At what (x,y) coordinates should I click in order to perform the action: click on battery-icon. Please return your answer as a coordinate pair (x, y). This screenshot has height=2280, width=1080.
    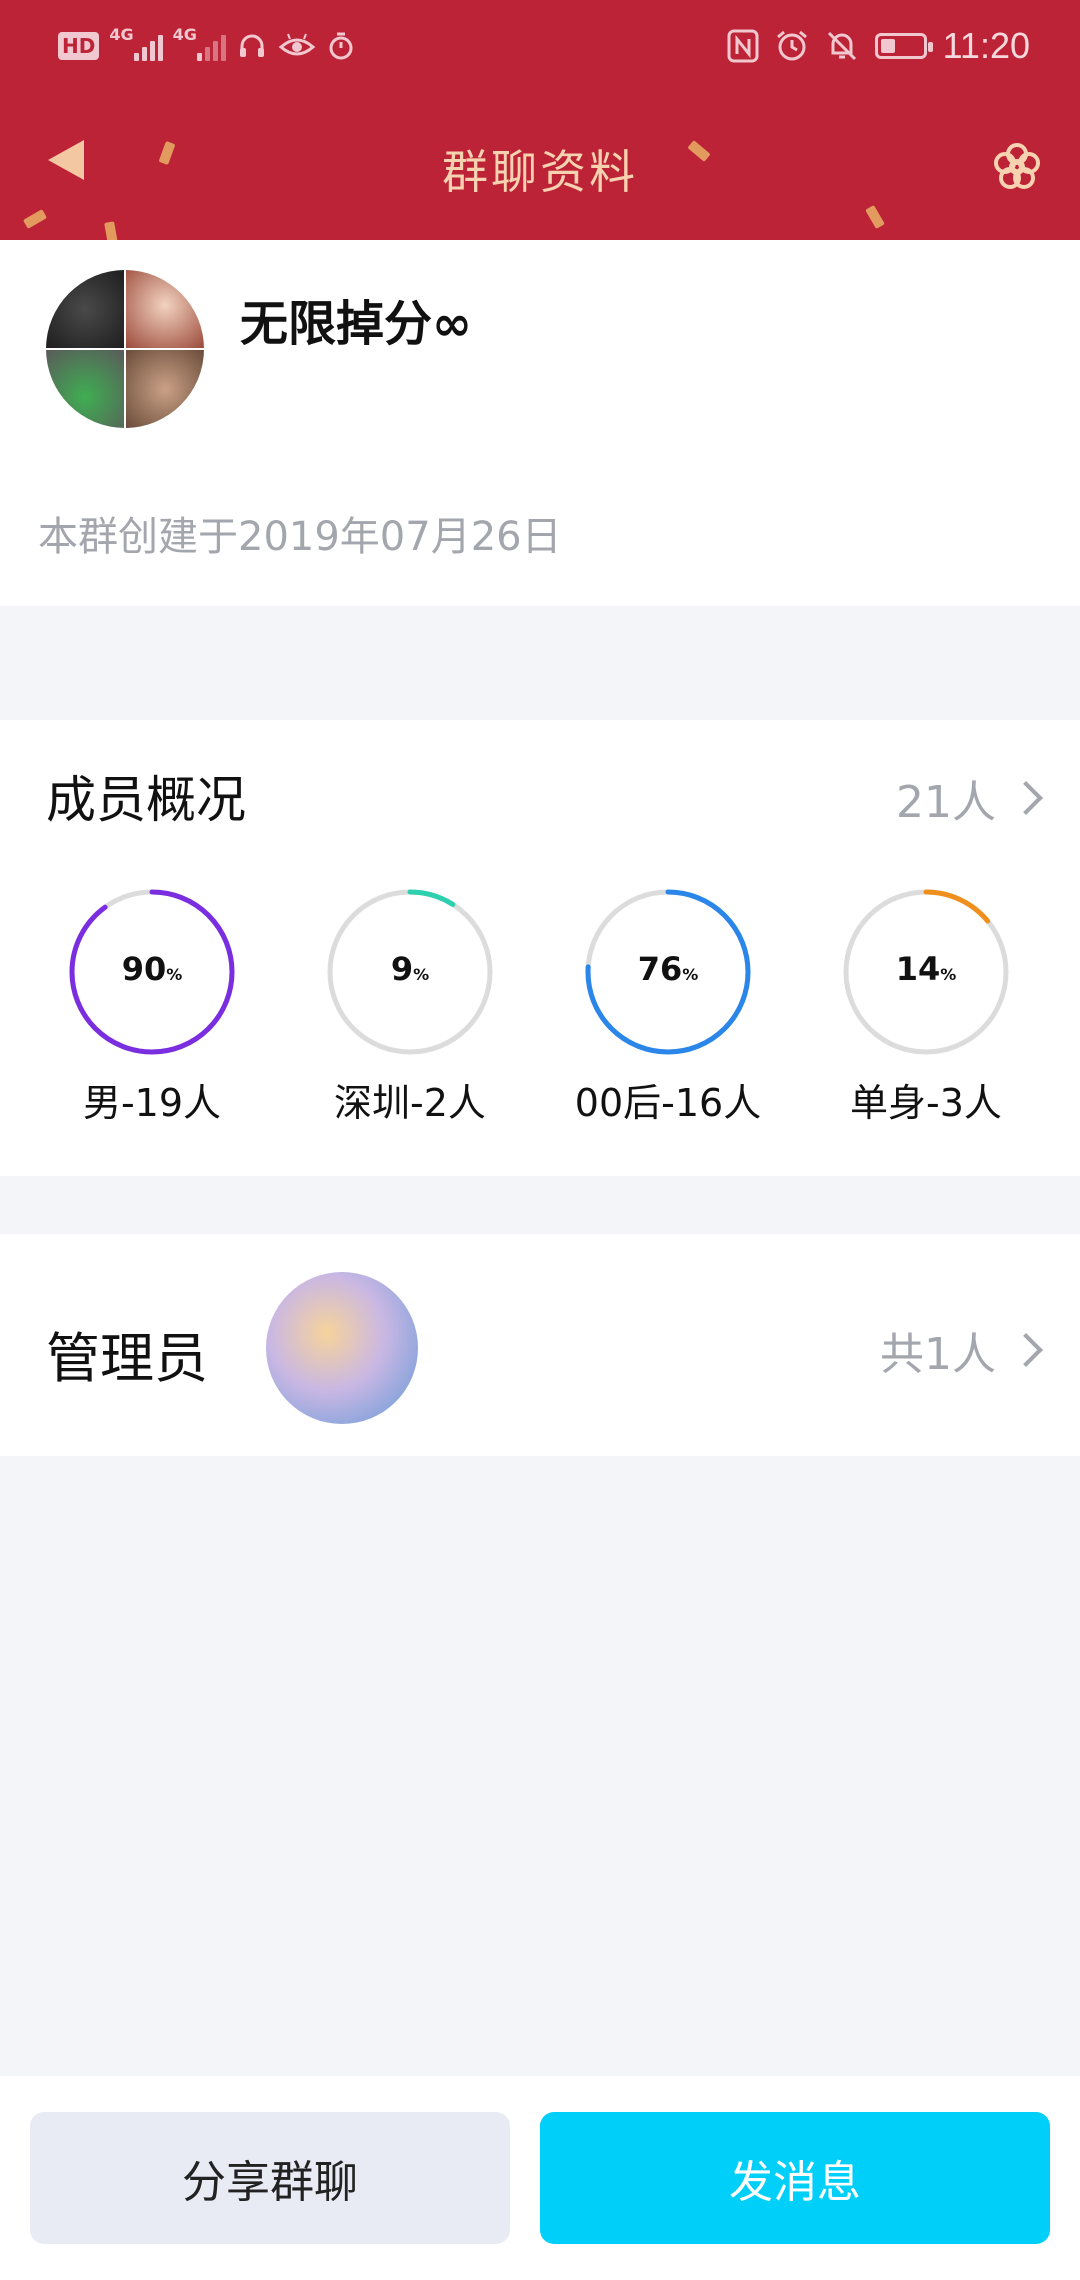
    Looking at the image, I should click on (903, 46).